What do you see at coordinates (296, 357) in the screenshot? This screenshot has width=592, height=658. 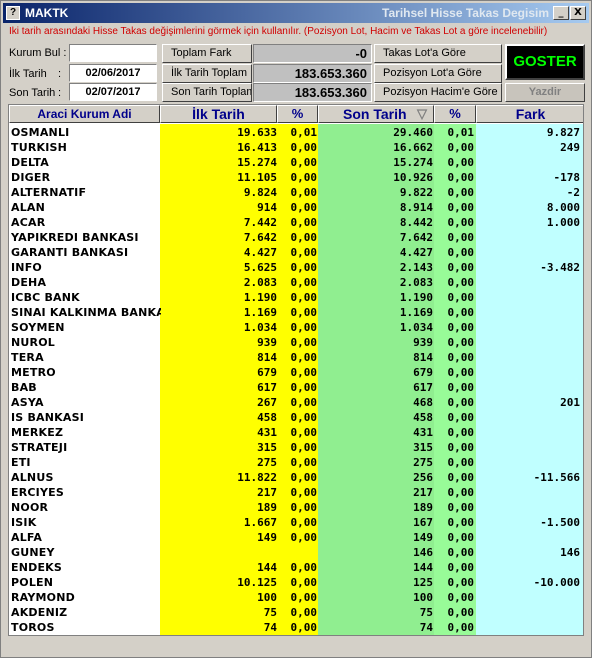 I see `table-row: TERA 814 0,00 814 0,00` at bounding box center [296, 357].